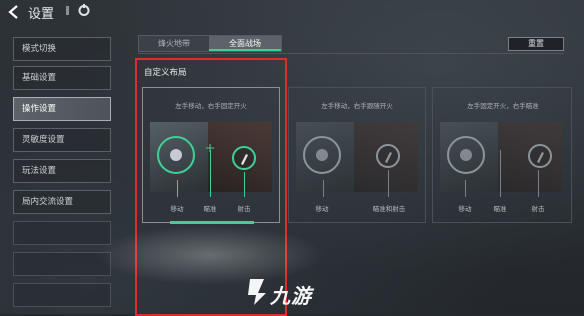 The width and height of the screenshot is (584, 316). I want to click on sidebar-item-sensitivity-settings: 灵敏度设置, so click(62, 140).